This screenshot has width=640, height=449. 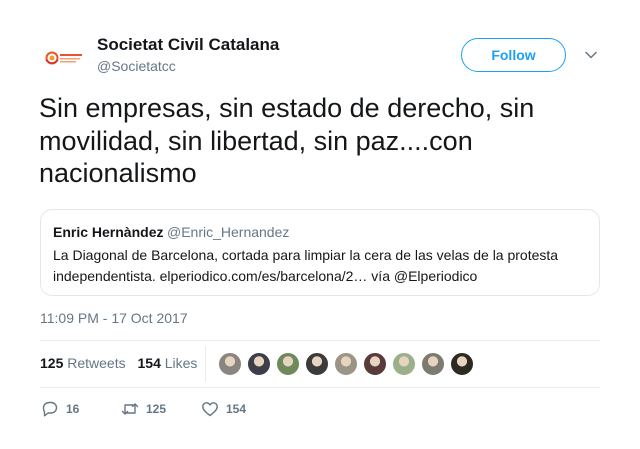 I want to click on quoted-author-name: Enric Hernàndez, so click(x=108, y=232).